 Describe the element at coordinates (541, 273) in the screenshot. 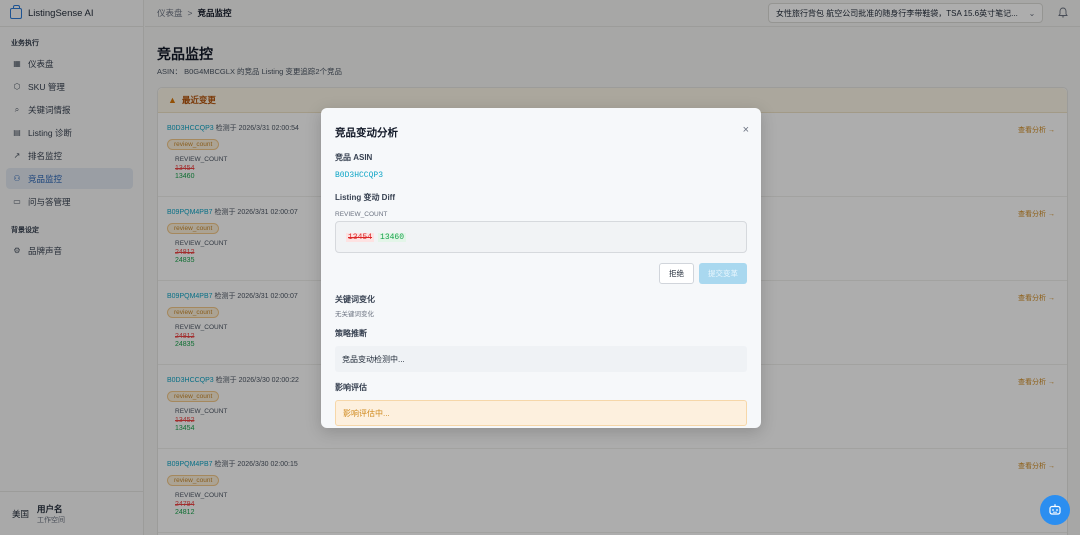

I see `modal-actions: 拒绝 提交变革` at that location.